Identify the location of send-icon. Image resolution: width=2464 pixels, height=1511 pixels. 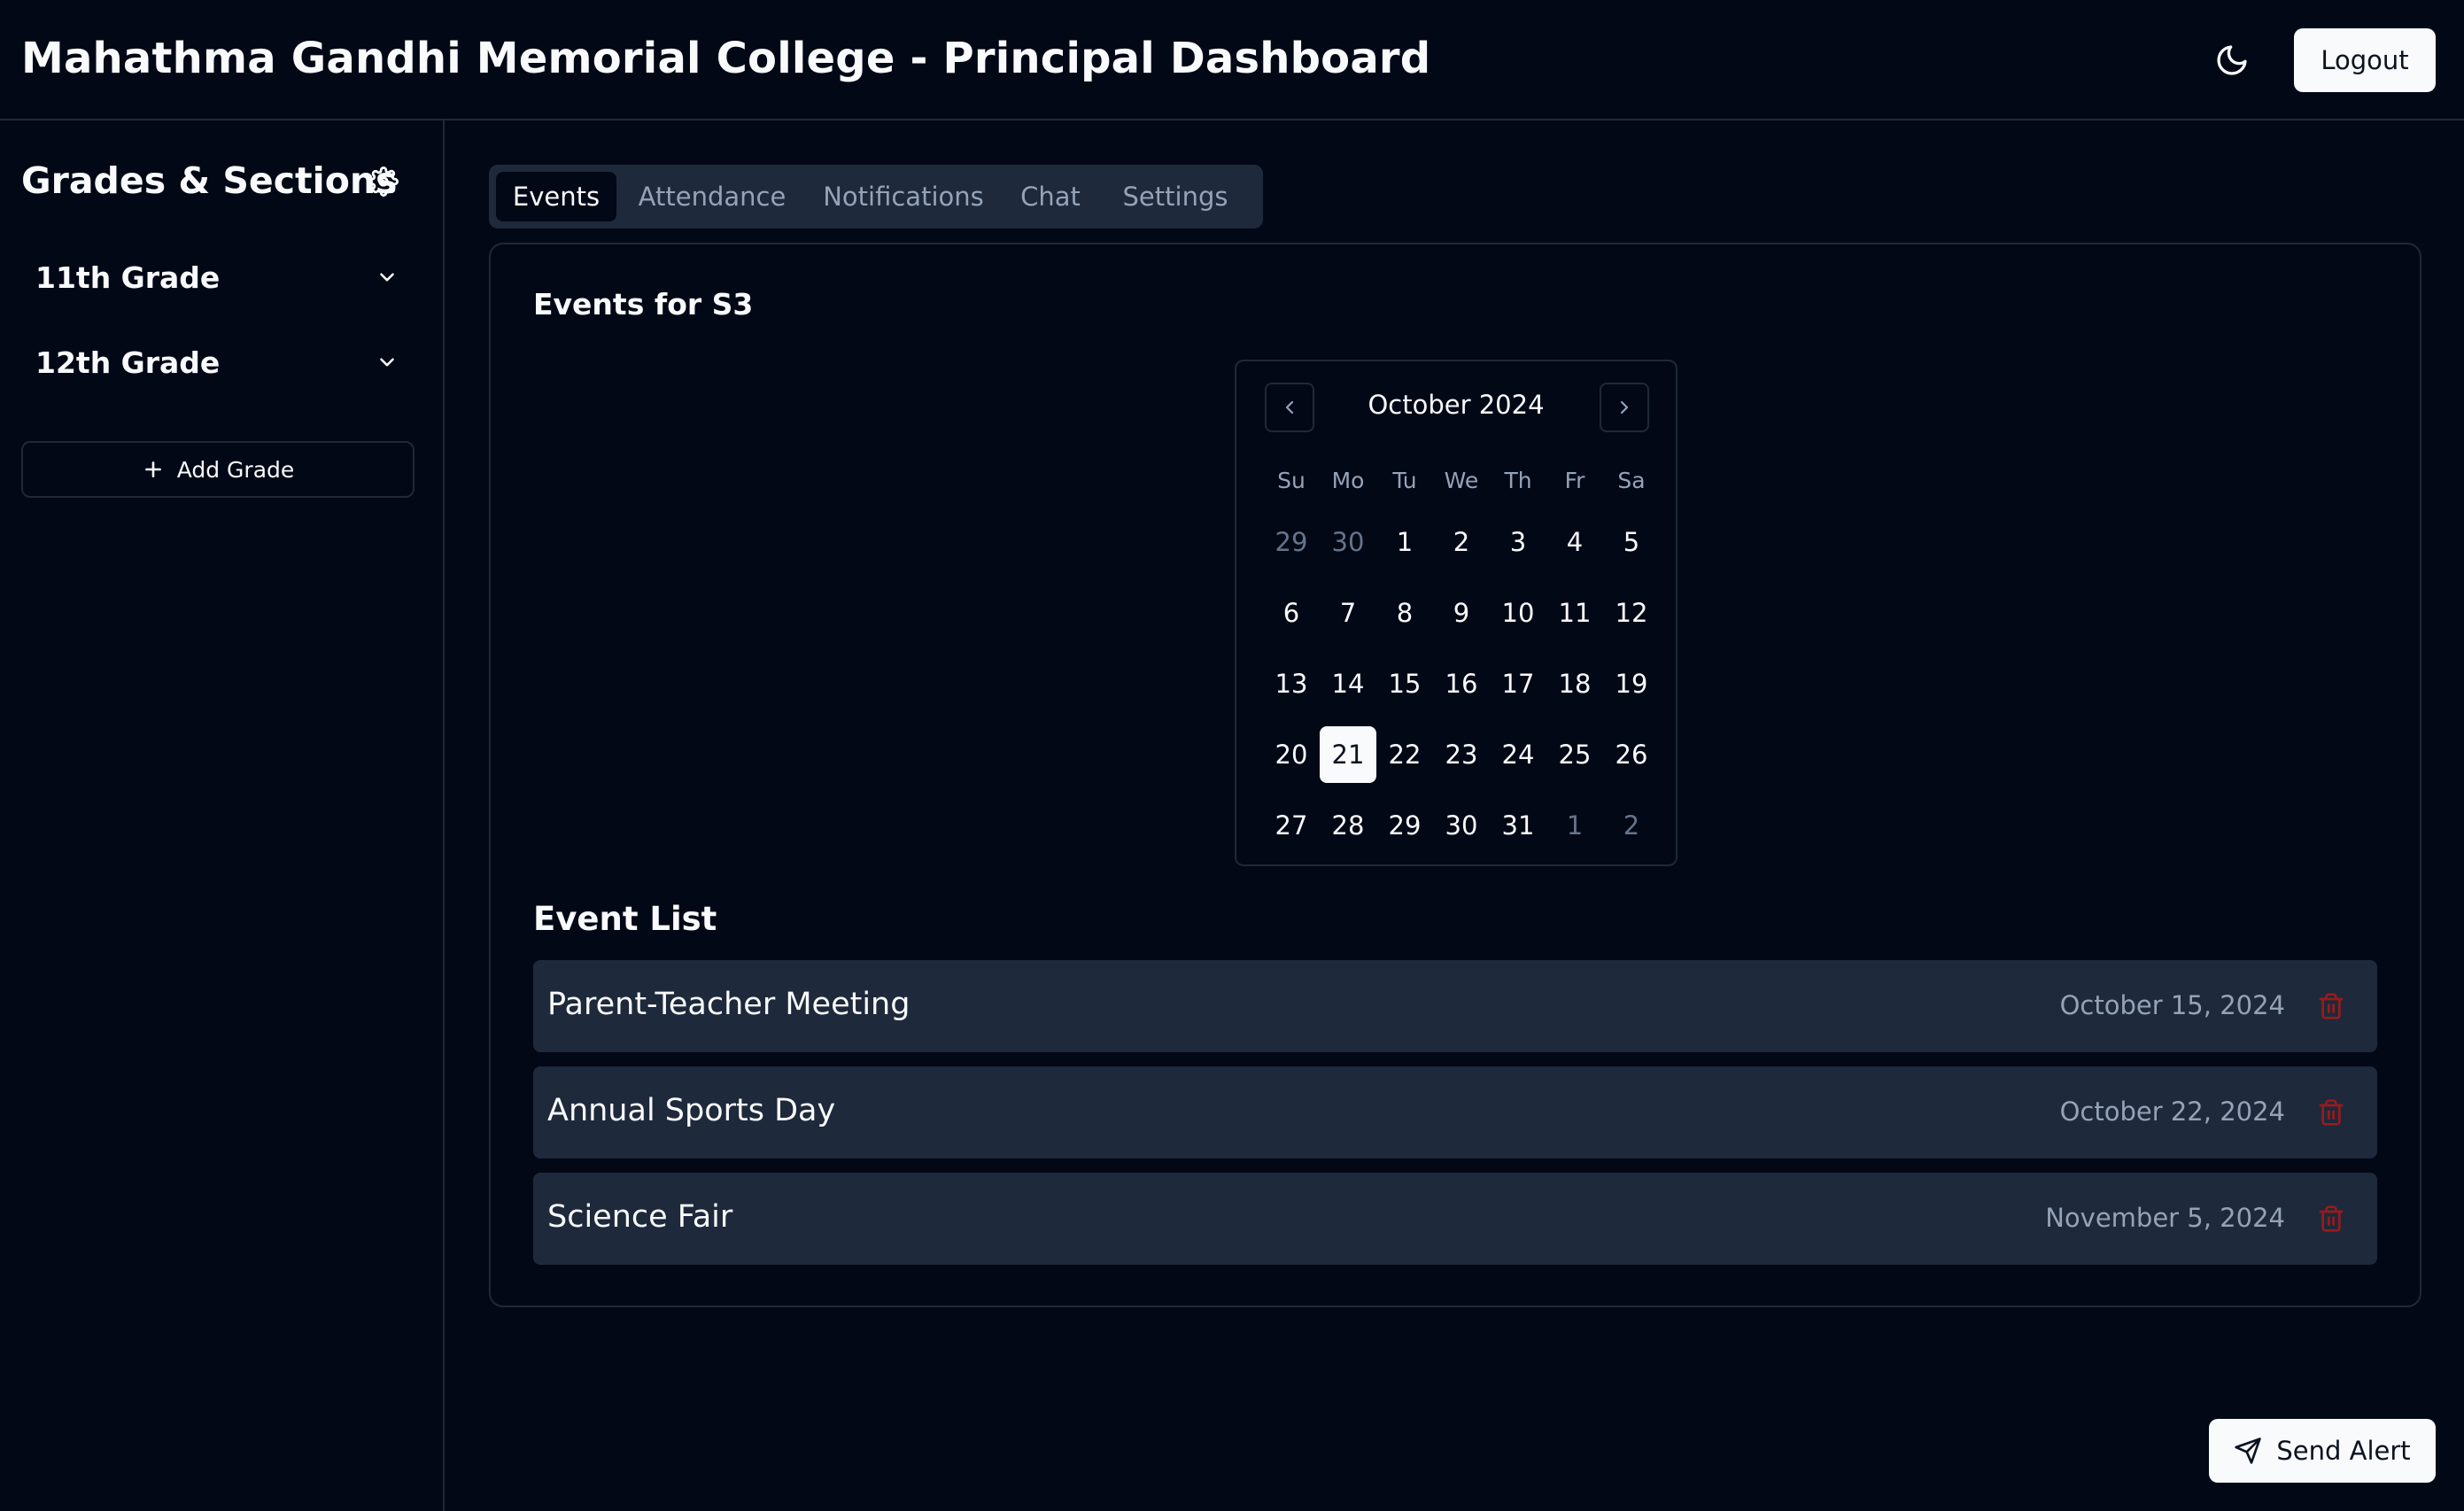
(2248, 1450).